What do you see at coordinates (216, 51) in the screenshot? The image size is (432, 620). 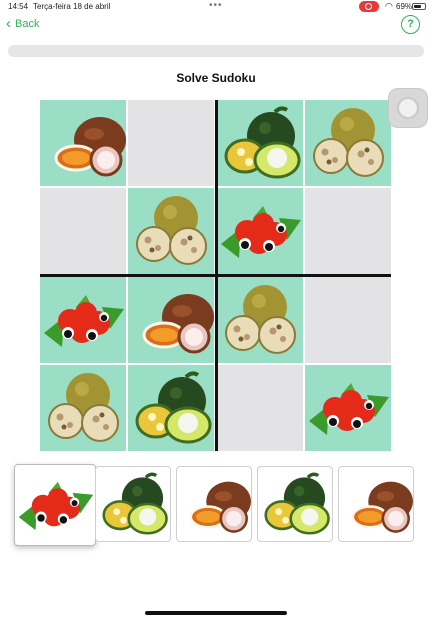 I see `progress-bar` at bounding box center [216, 51].